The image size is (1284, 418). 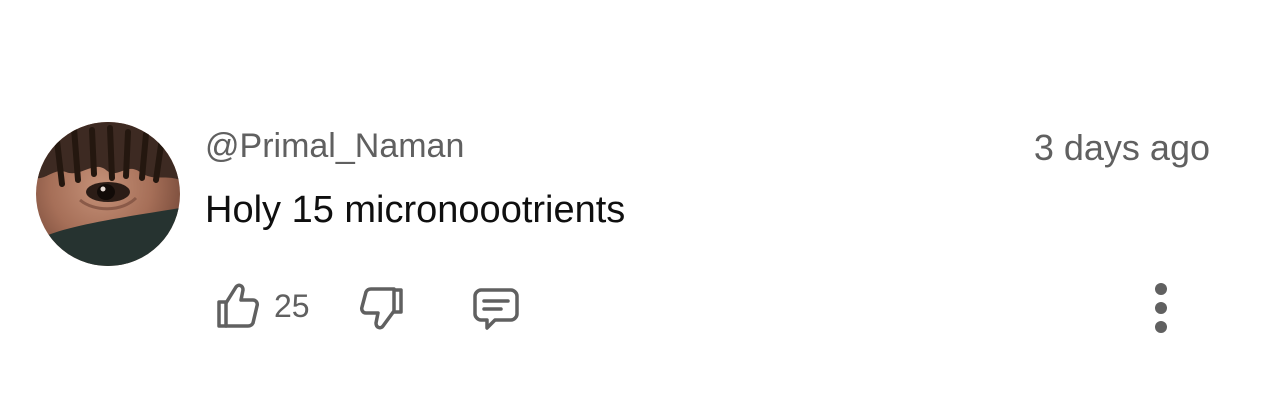 I want to click on more-vertical-icon, so click(x=1161, y=308).